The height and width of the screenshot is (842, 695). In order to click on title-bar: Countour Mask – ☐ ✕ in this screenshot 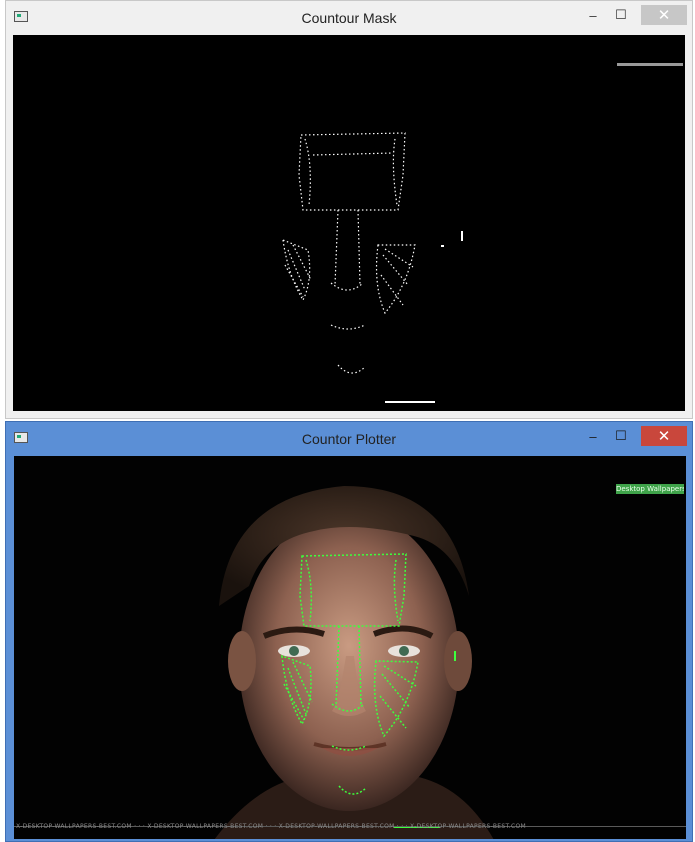, I will do `click(349, 17)`.